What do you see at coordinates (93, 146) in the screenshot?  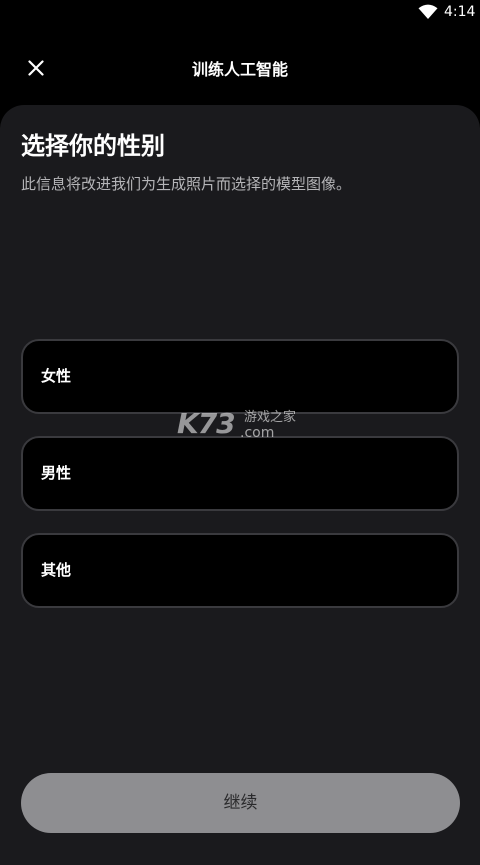 I see `gender-heading: 选择你的性别` at bounding box center [93, 146].